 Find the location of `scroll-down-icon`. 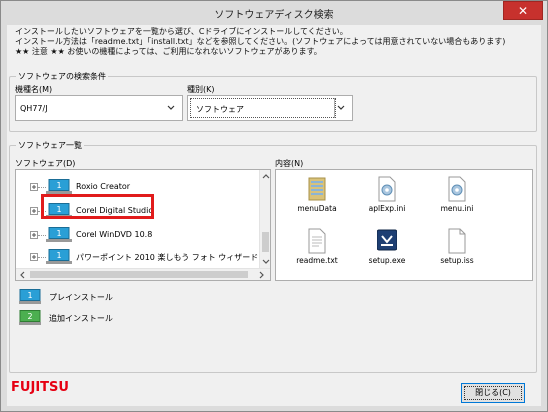

scroll-down-icon is located at coordinates (265, 261).